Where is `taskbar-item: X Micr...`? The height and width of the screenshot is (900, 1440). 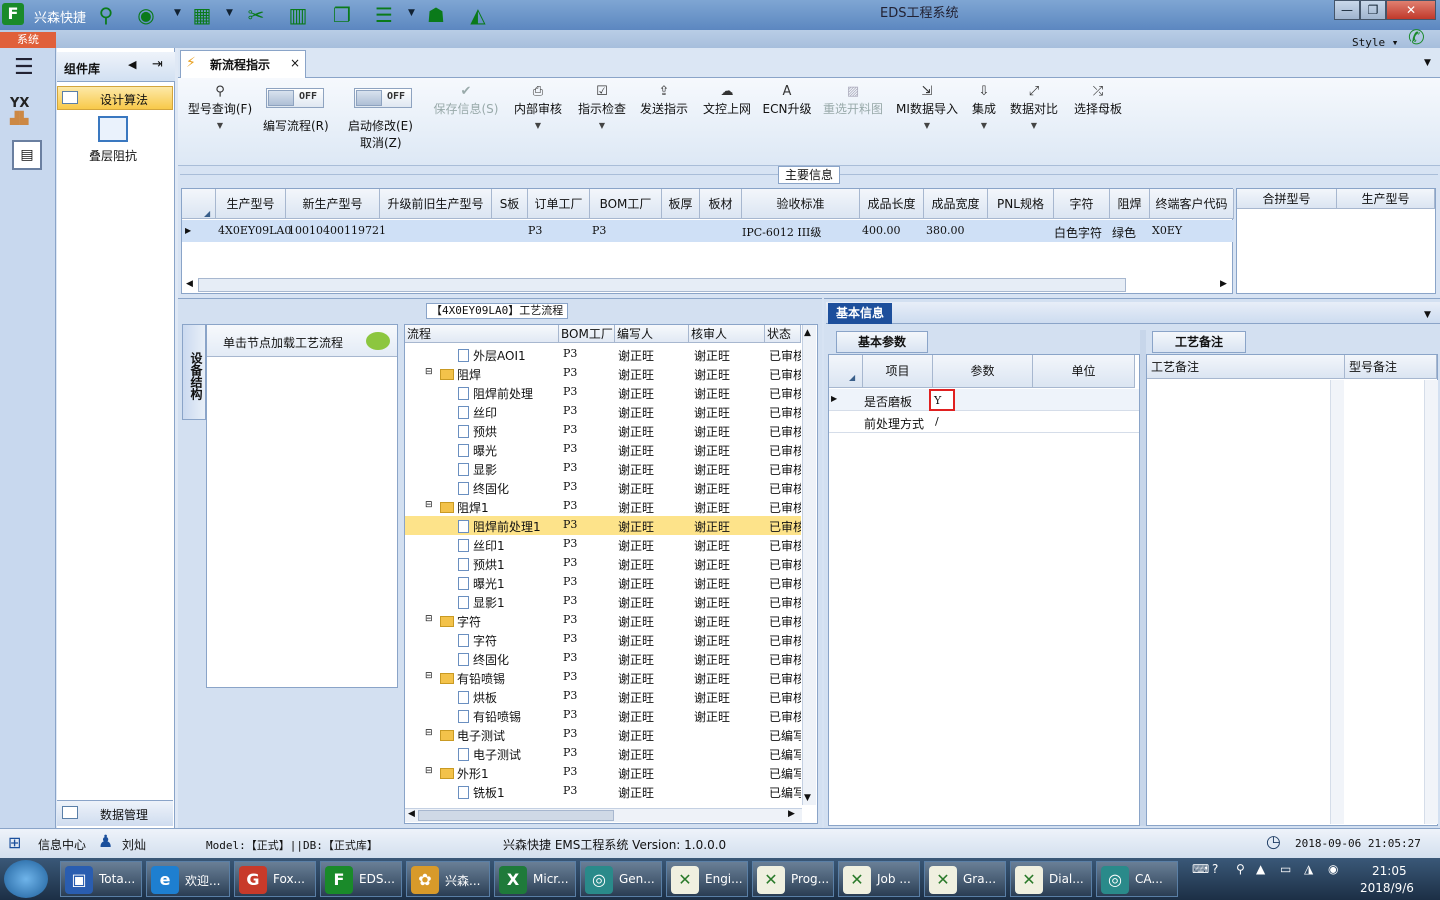
taskbar-item: X Micr... is located at coordinates (535, 879).